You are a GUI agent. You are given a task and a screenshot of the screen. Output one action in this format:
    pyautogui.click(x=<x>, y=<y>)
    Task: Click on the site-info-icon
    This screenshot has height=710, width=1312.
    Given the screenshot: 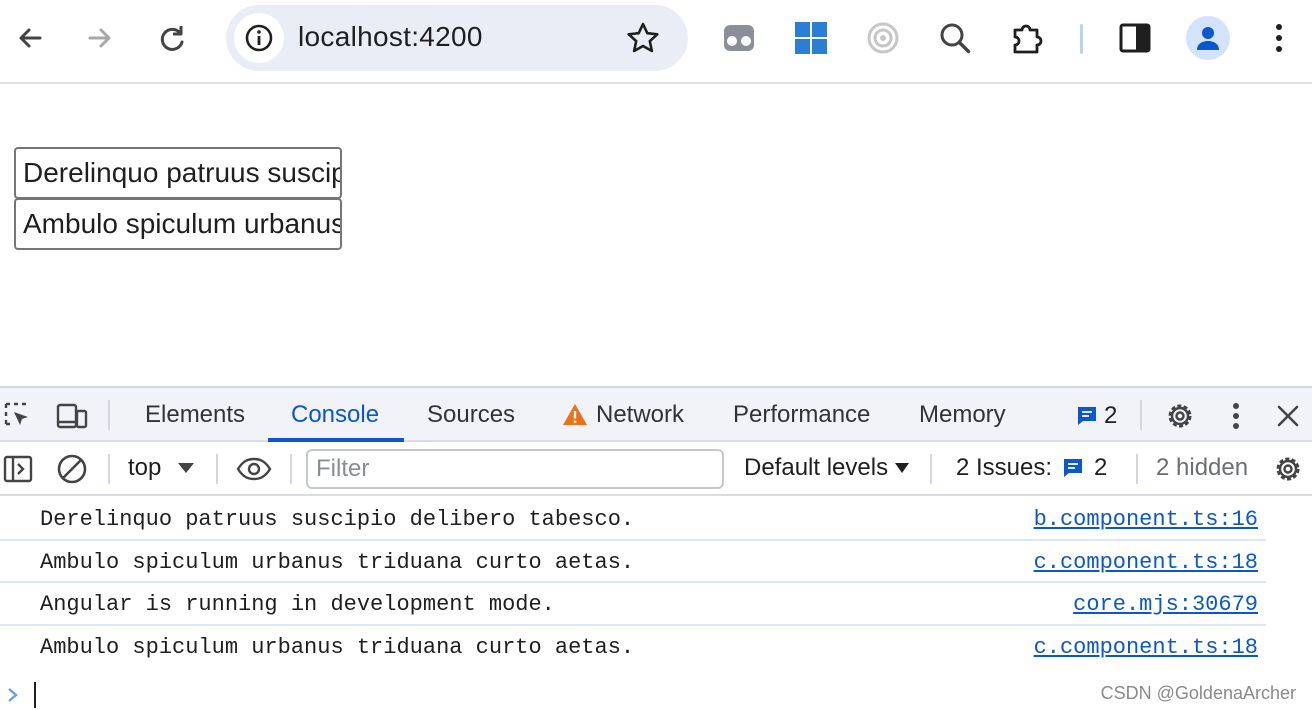 What is the action you would take?
    pyautogui.click(x=259, y=38)
    